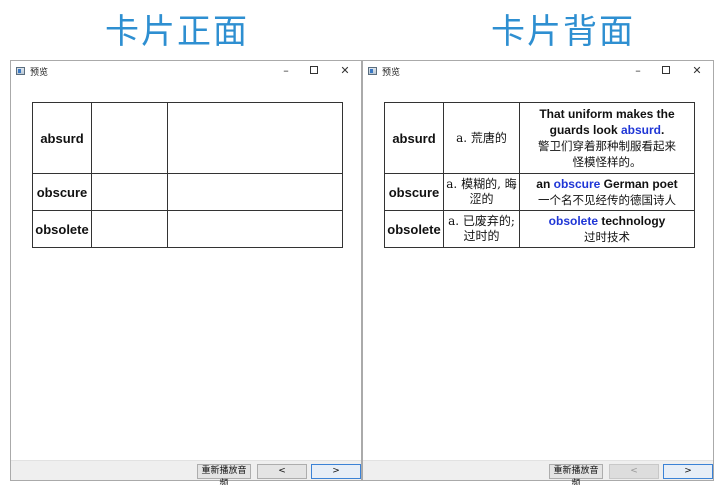  I want to click on highlighted-word: obsolete, so click(573, 221).